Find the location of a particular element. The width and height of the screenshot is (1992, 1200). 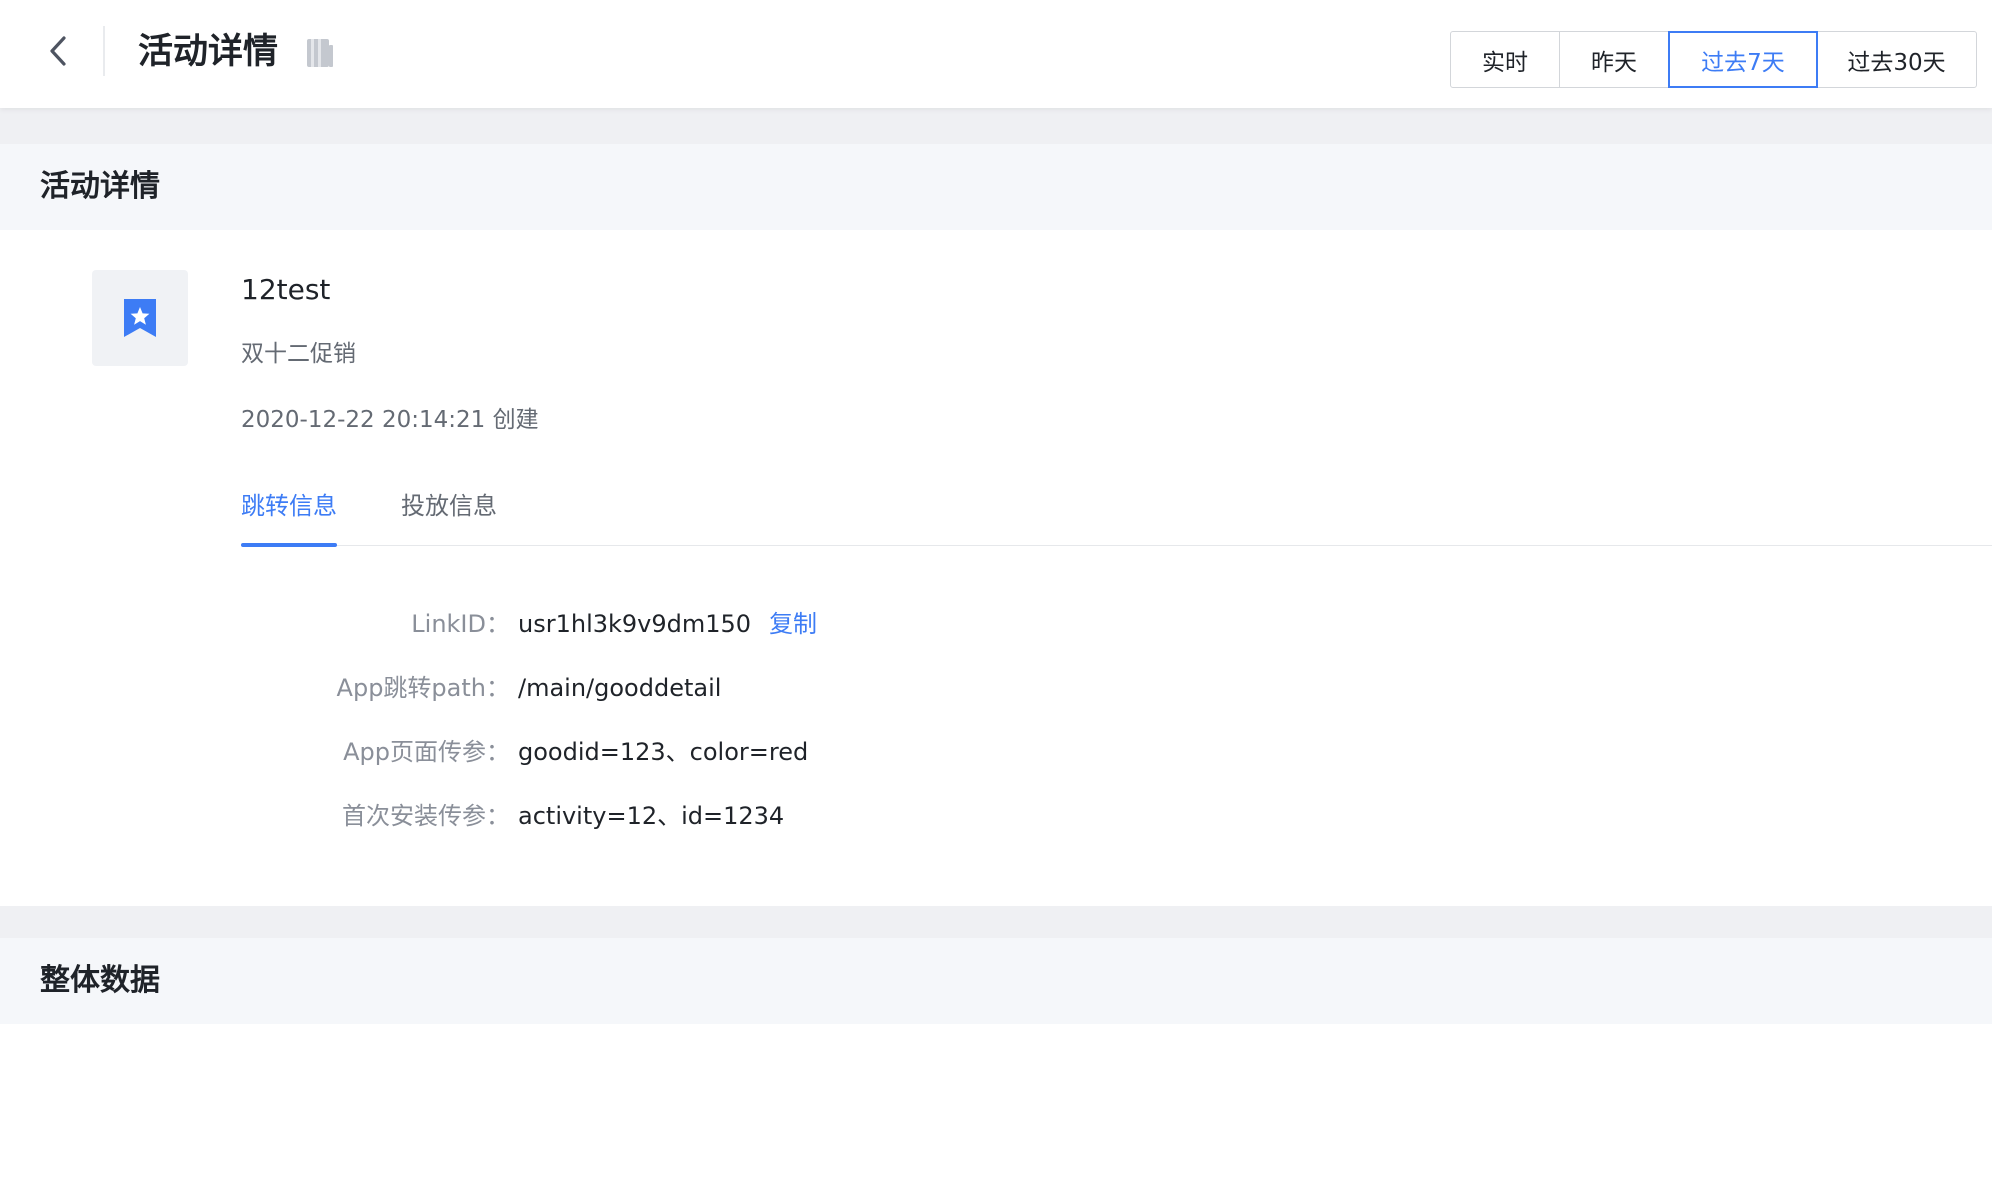

install-params-value: activity=12、id=1234 is located at coordinates (651, 816).